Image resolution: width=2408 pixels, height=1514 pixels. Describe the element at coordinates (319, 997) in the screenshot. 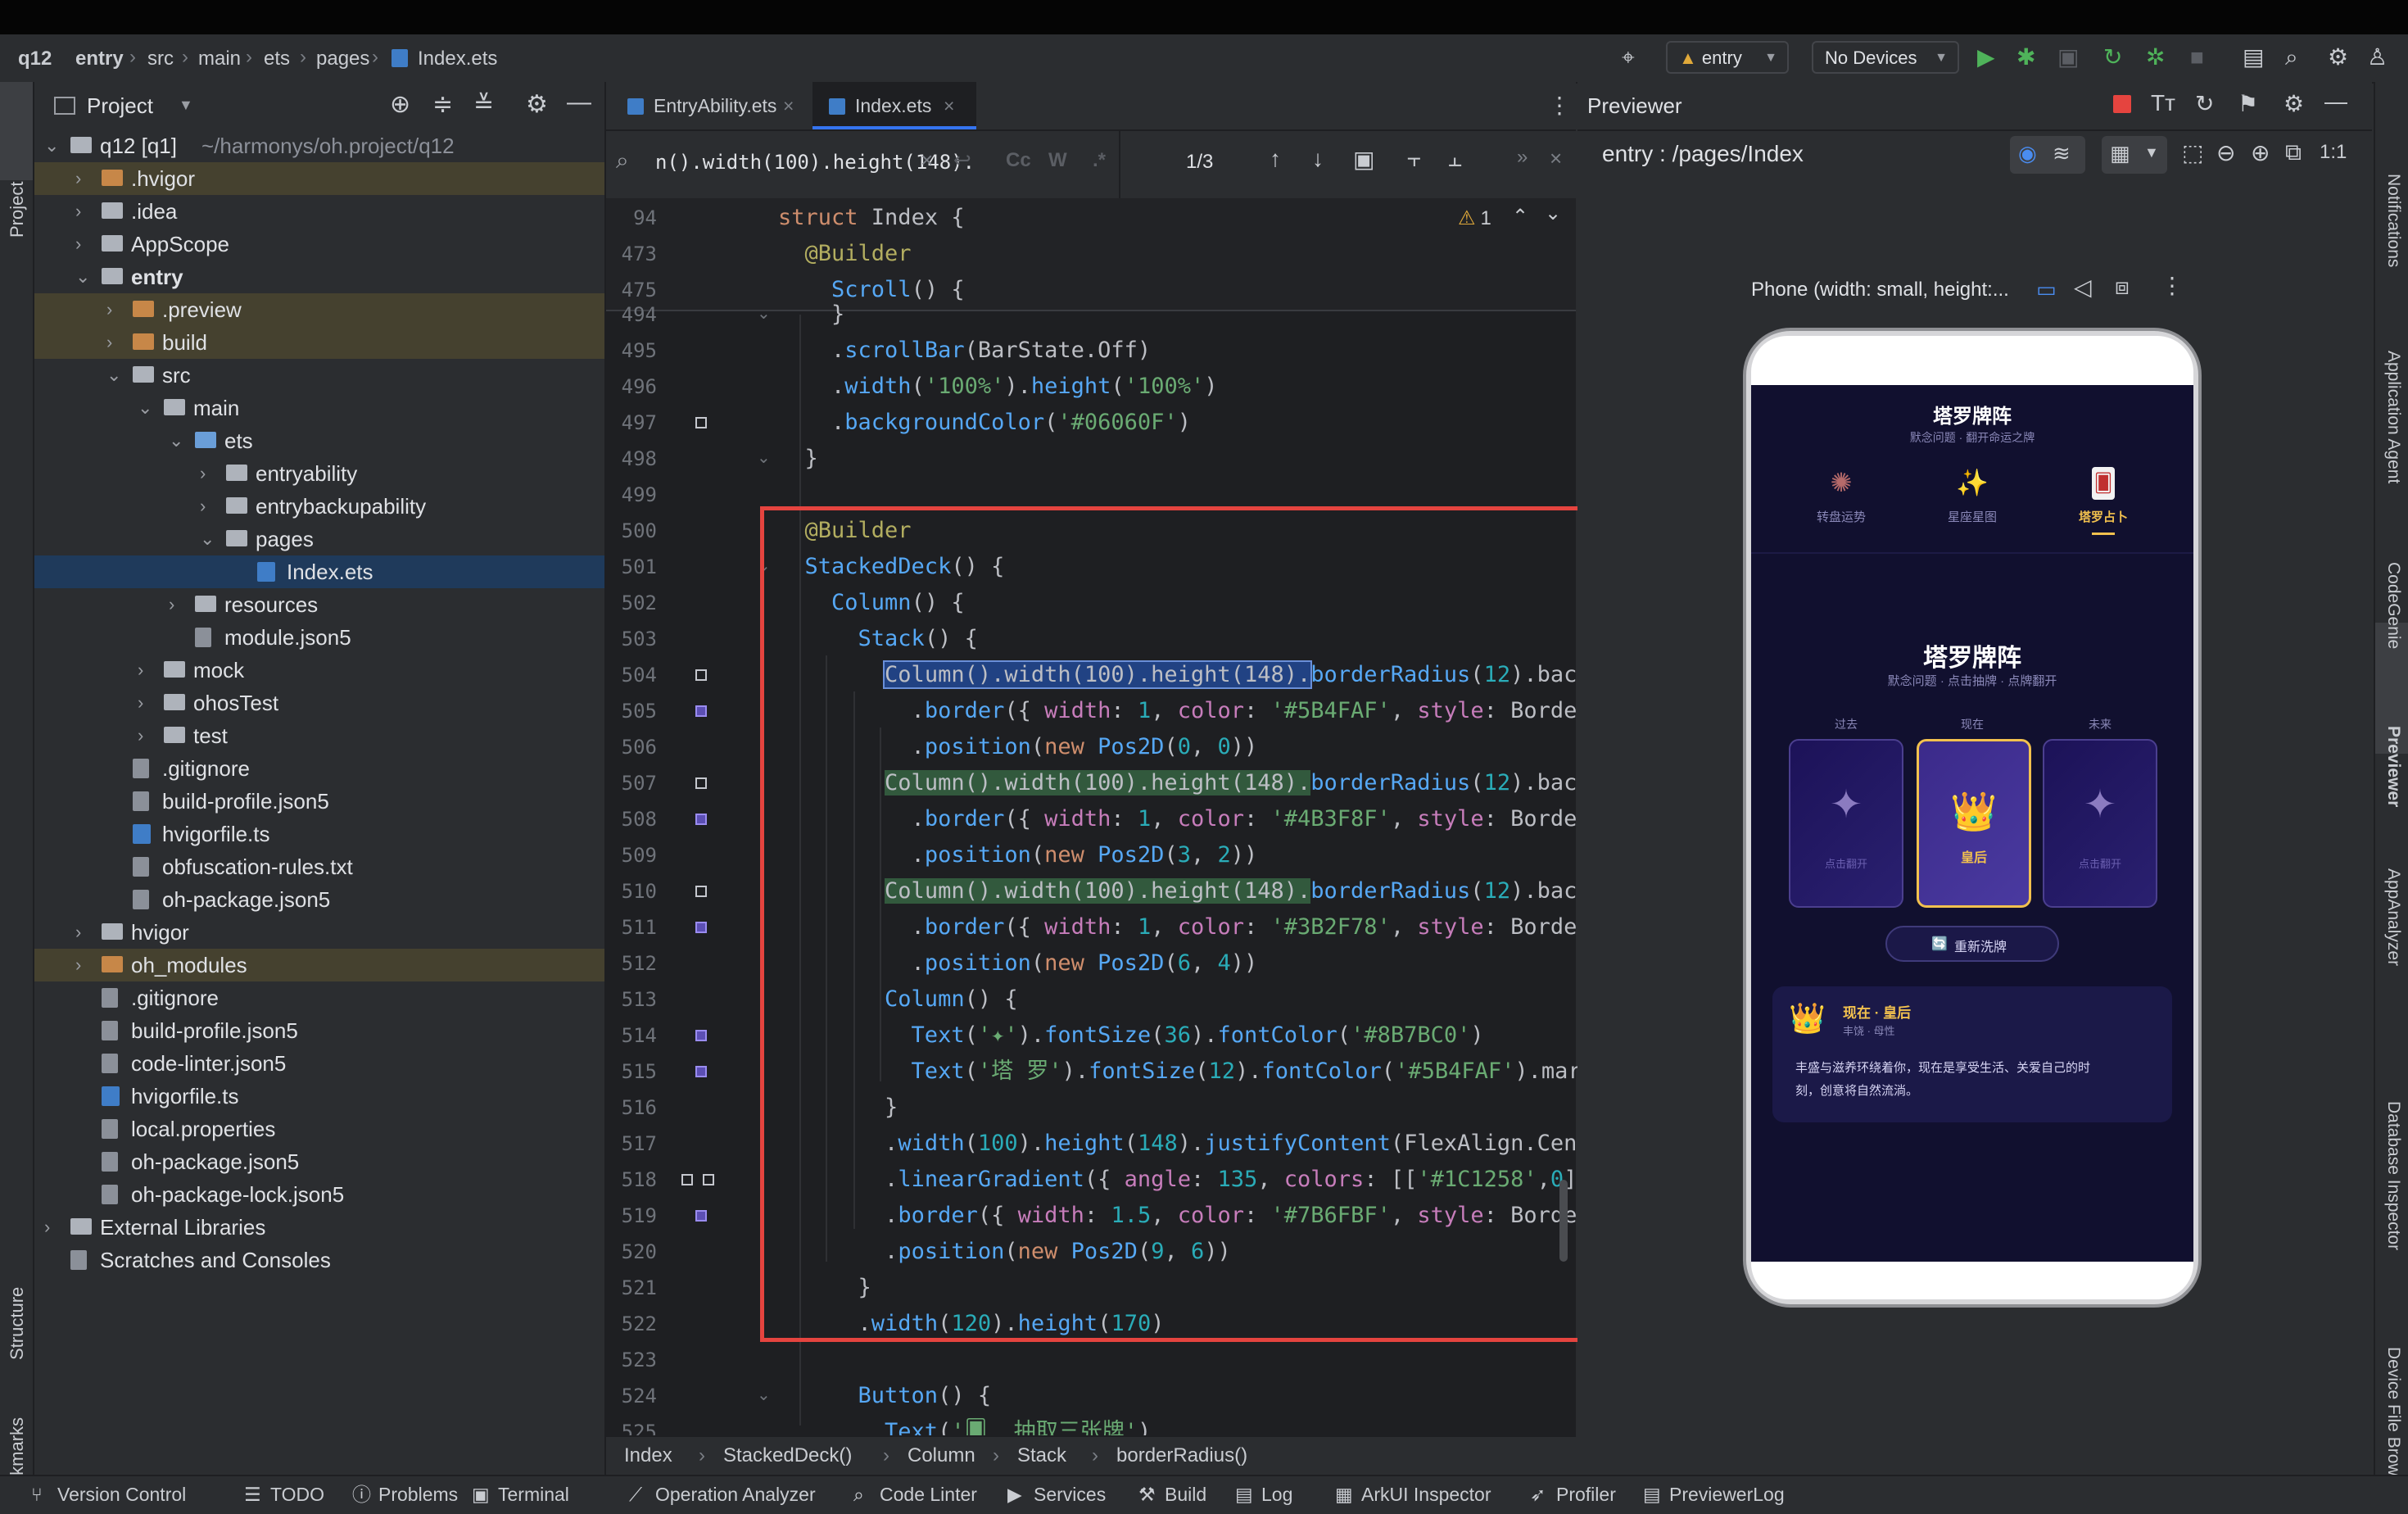

I see `tree-item: .gitignore` at that location.